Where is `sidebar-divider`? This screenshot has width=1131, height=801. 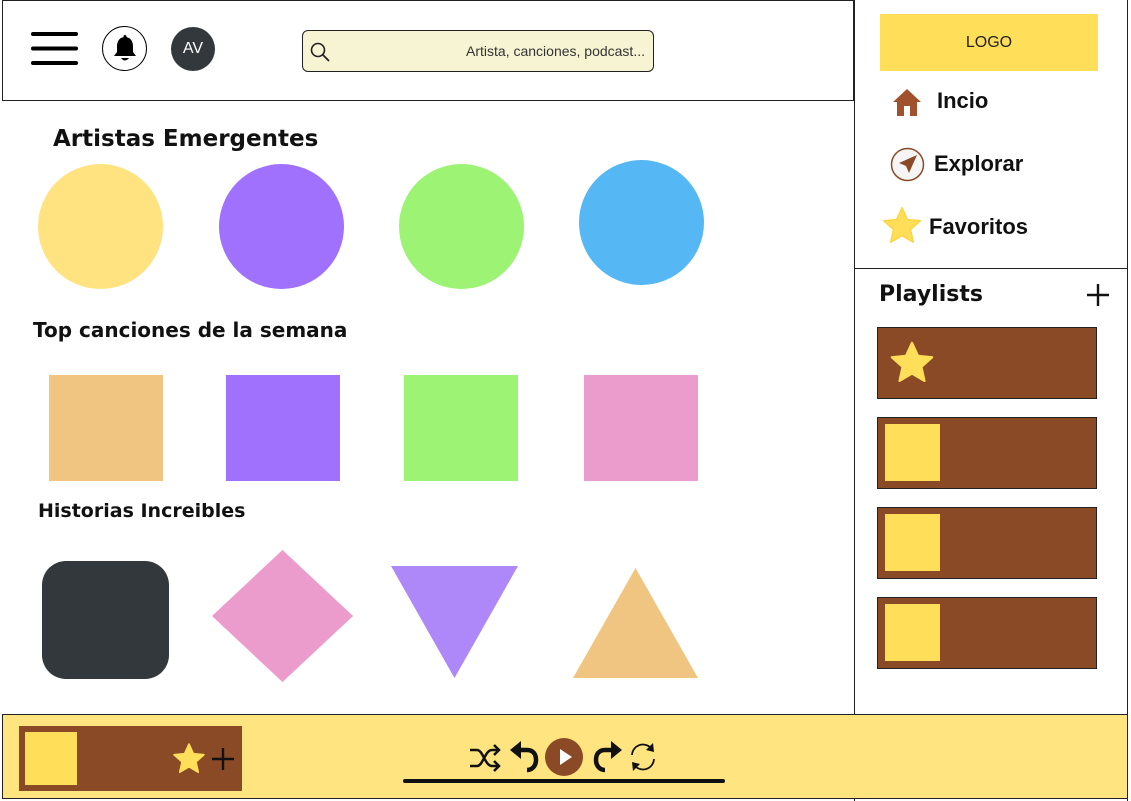 sidebar-divider is located at coordinates (991, 268).